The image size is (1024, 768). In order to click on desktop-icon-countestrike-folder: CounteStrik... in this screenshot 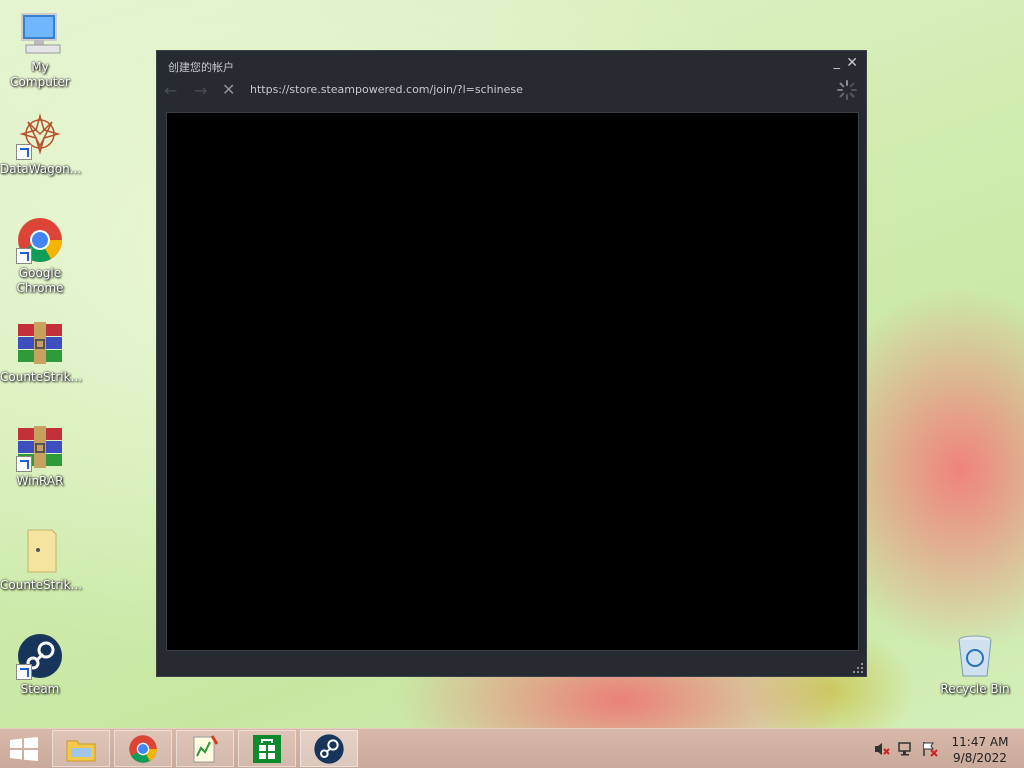, I will do `click(41, 560)`.